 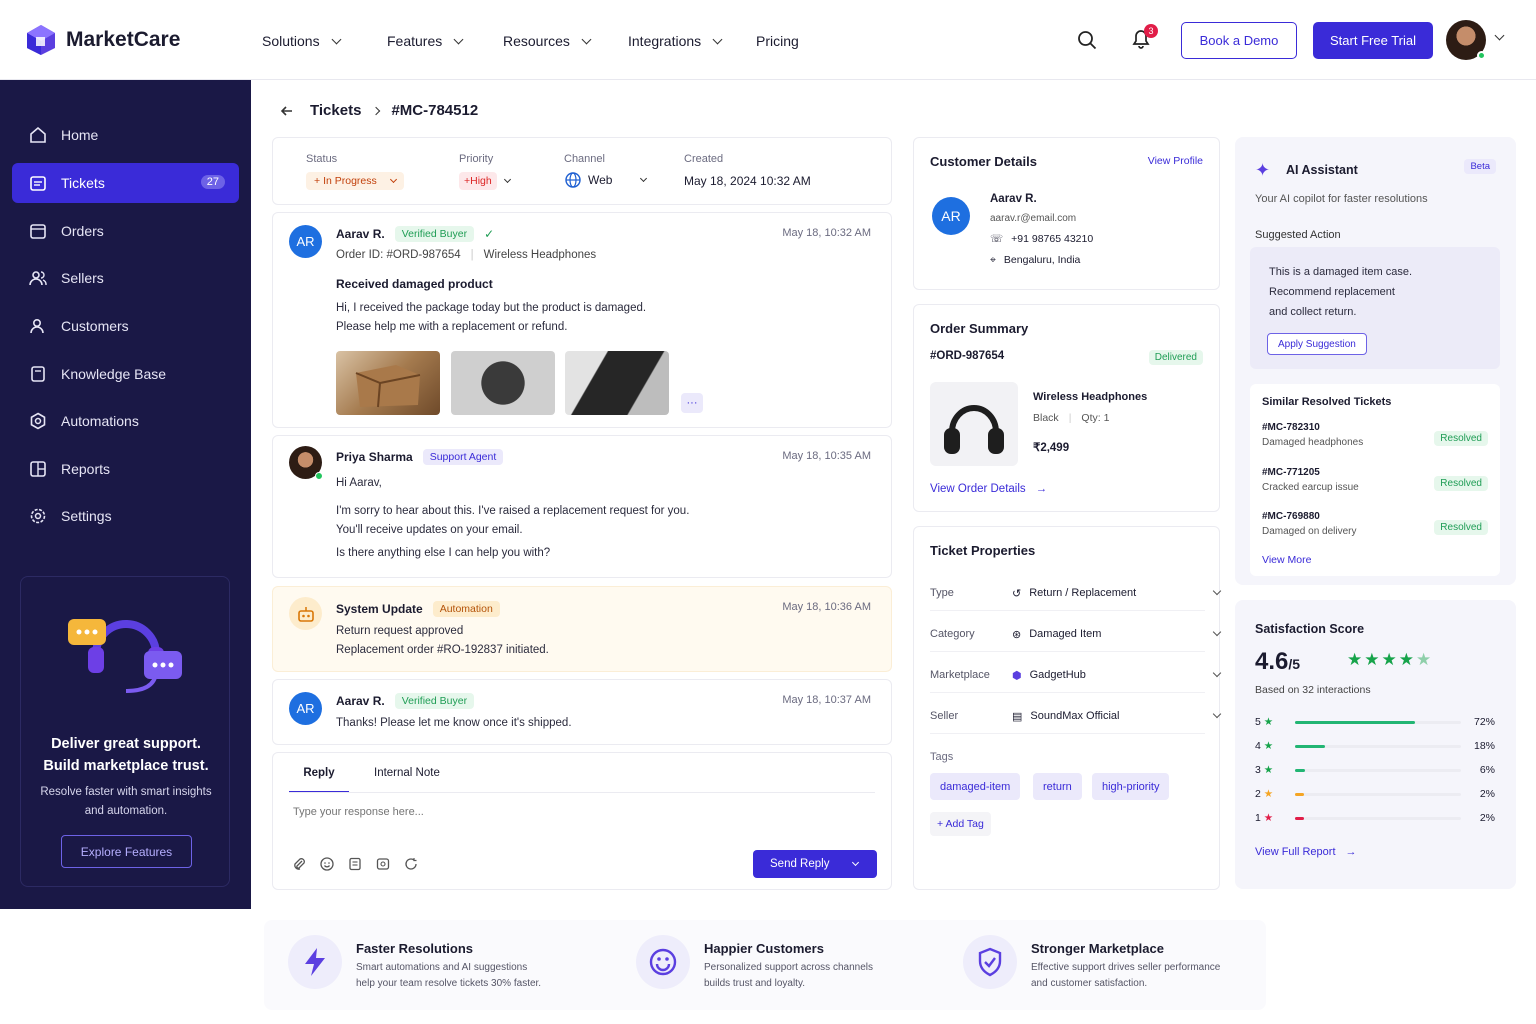 What do you see at coordinates (355, 864) in the screenshot?
I see `template-icon` at bounding box center [355, 864].